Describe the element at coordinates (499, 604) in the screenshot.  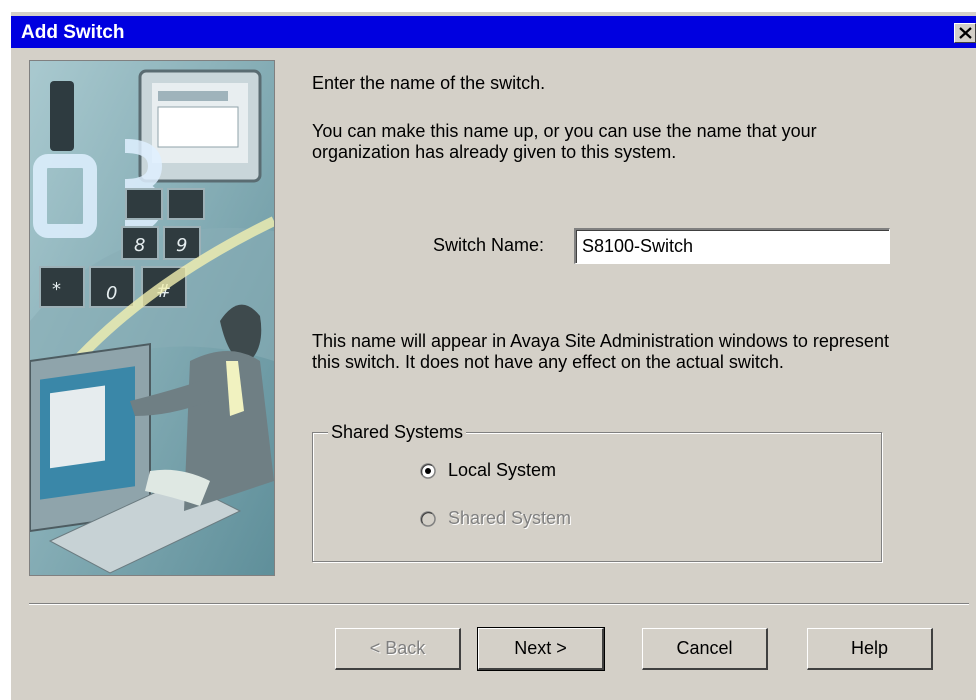
I see `button-separator` at that location.